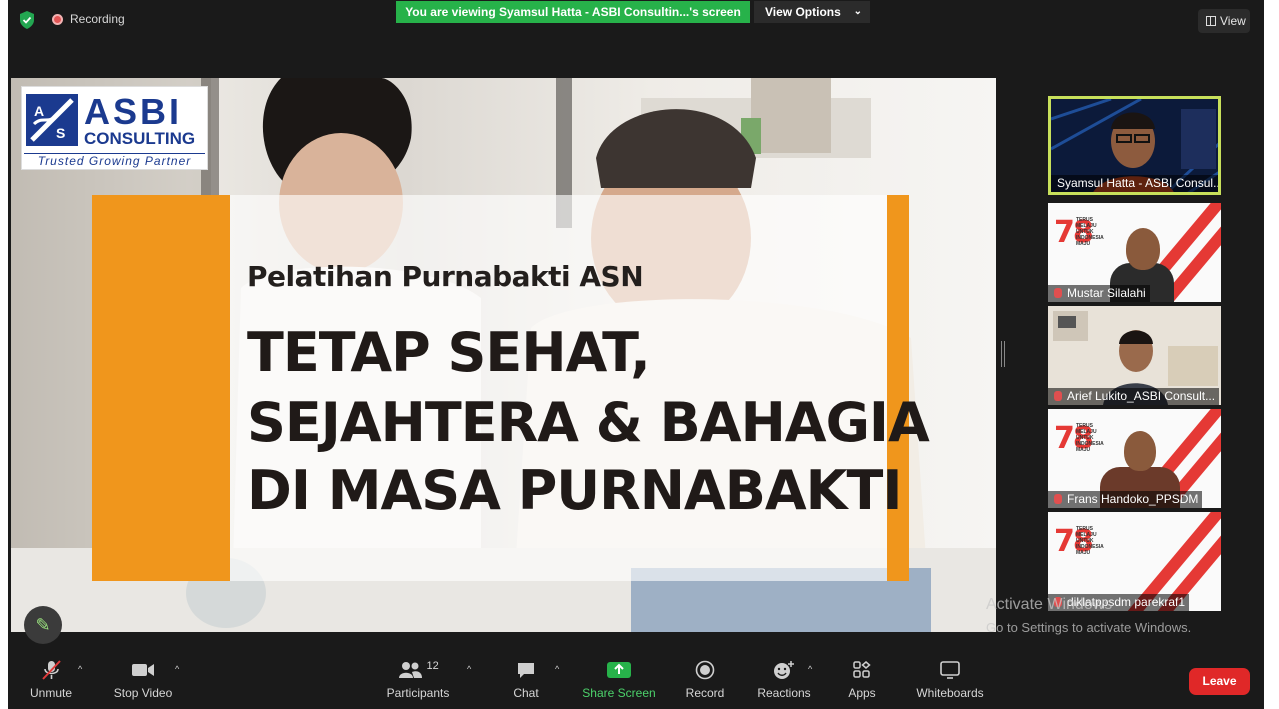 This screenshot has width=1279, height=709. I want to click on orange-accent-bar-left, so click(161, 388).